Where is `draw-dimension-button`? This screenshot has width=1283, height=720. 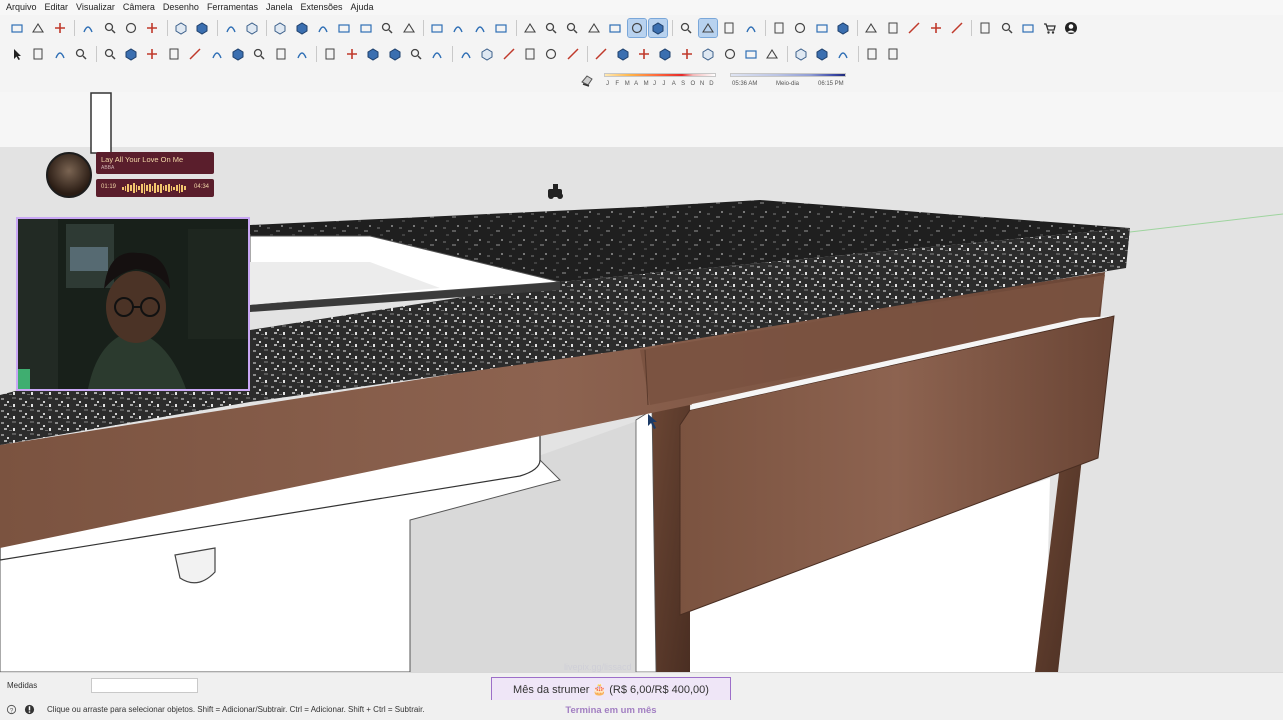 draw-dimension-button is located at coordinates (487, 54).